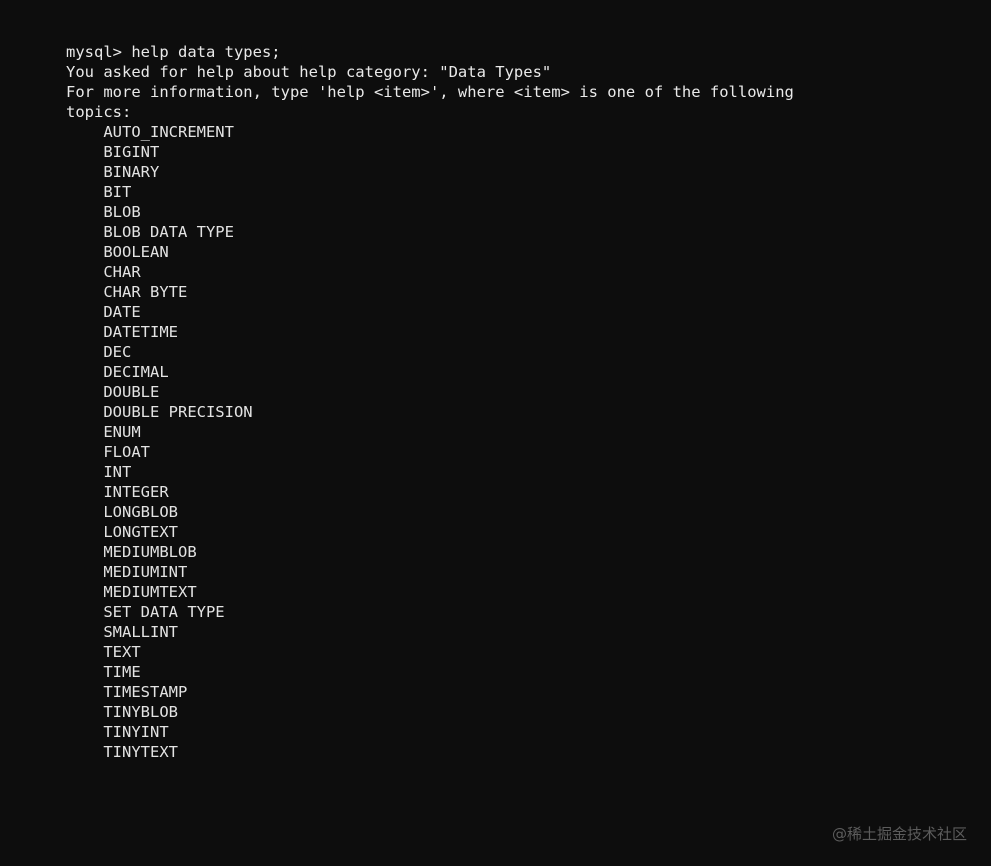 The height and width of the screenshot is (866, 991). I want to click on list-item: CHAR, so click(103, 272).